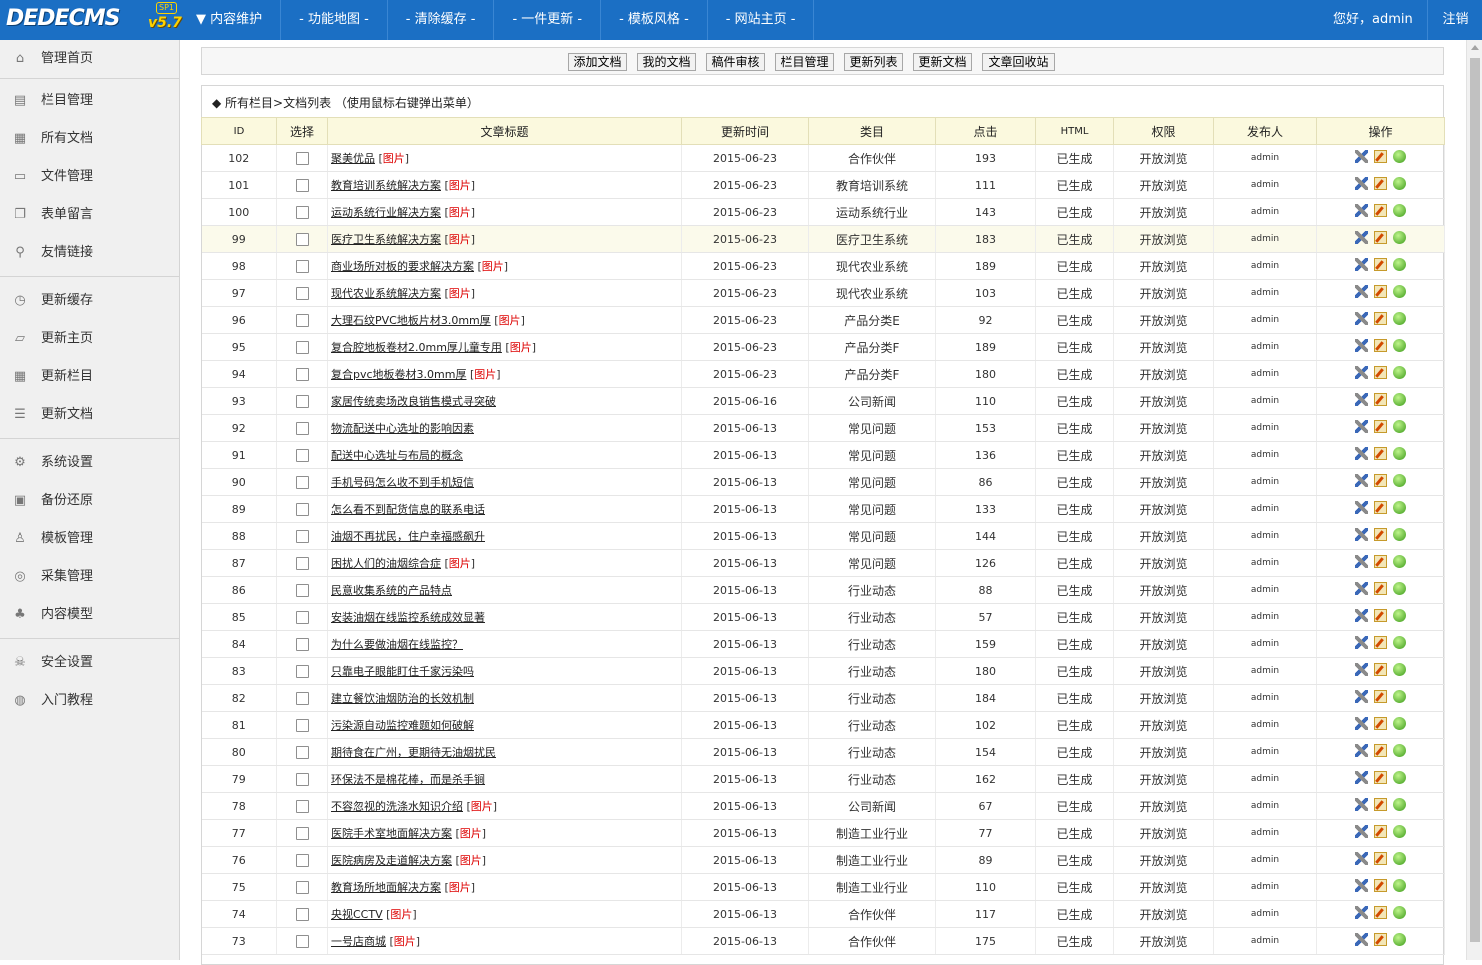 The height and width of the screenshot is (965, 1482). I want to click on row-title-link: 民意收集系统的产品特点, so click(391, 590).